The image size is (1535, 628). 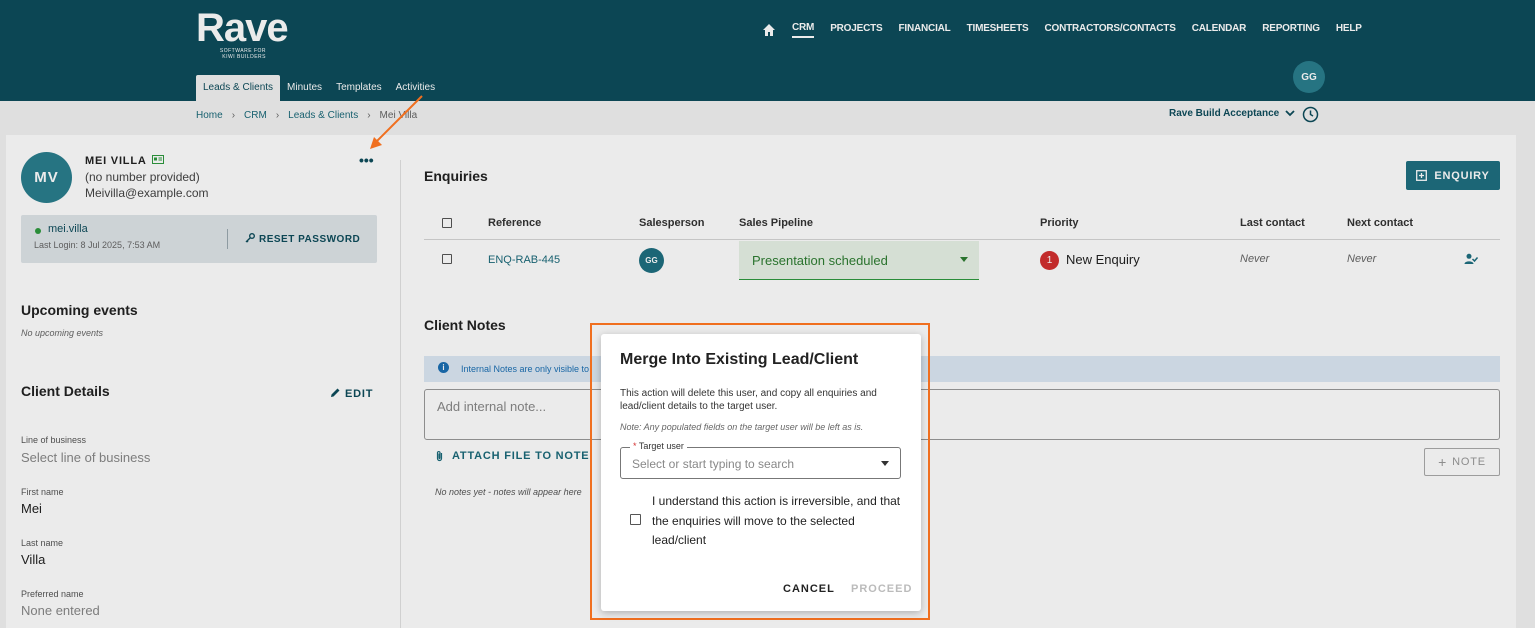 I want to click on target-user-label: * Target user, so click(x=658, y=446).